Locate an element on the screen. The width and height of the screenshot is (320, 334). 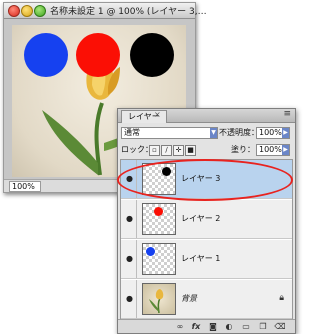
blend-mode-select: 通常 ▼ is located at coordinates (169, 133).